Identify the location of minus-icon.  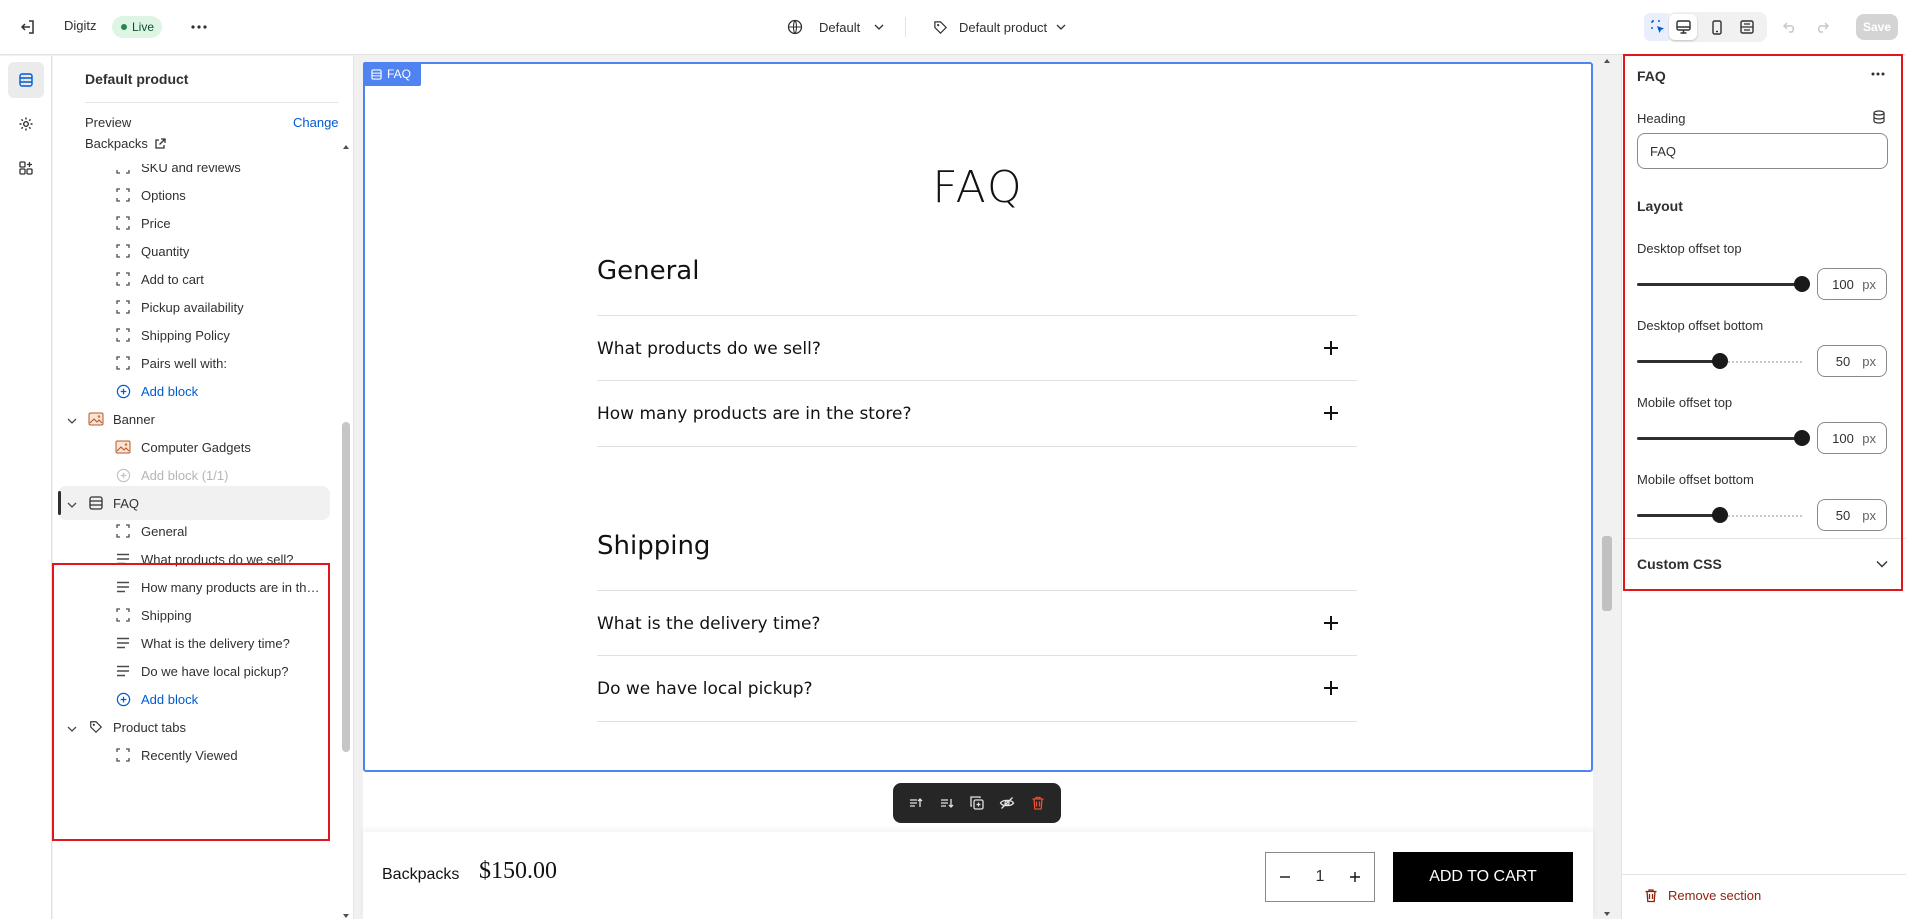
(1285, 877).